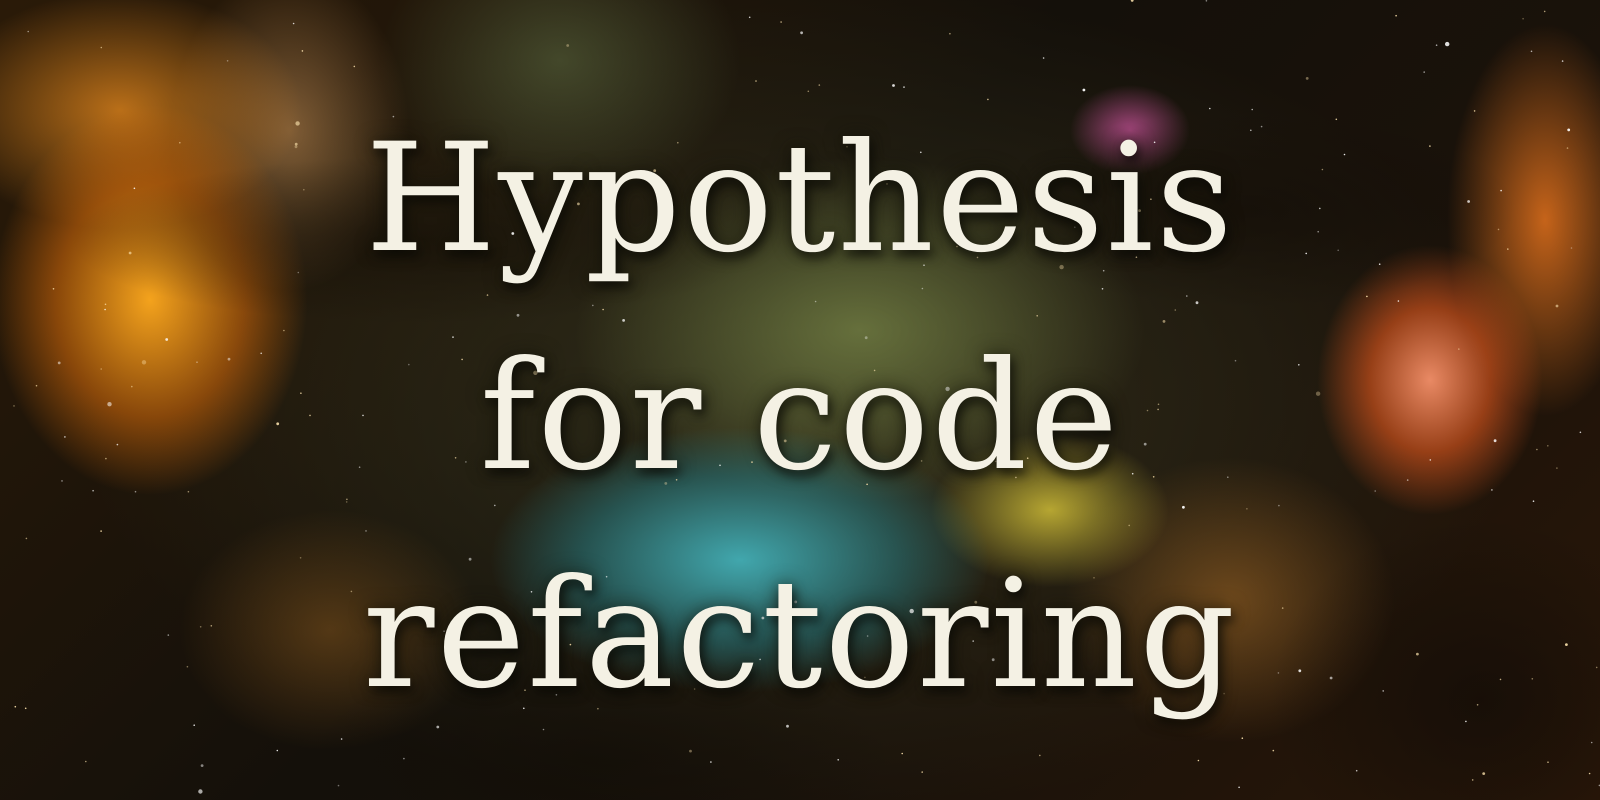 The image size is (1600, 800). I want to click on title-line-2: for code, so click(800, 417).